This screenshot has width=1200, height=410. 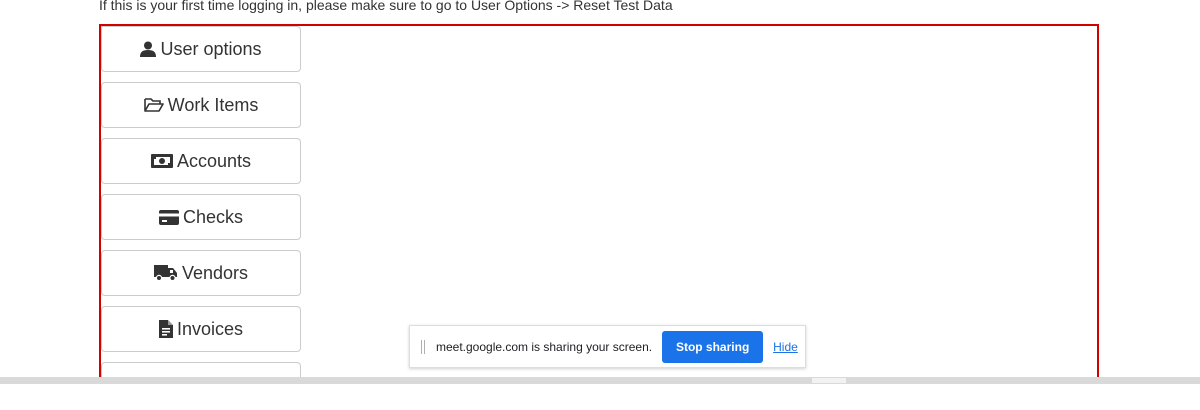 I want to click on menu-item-invoices: Invoices, so click(x=201, y=329).